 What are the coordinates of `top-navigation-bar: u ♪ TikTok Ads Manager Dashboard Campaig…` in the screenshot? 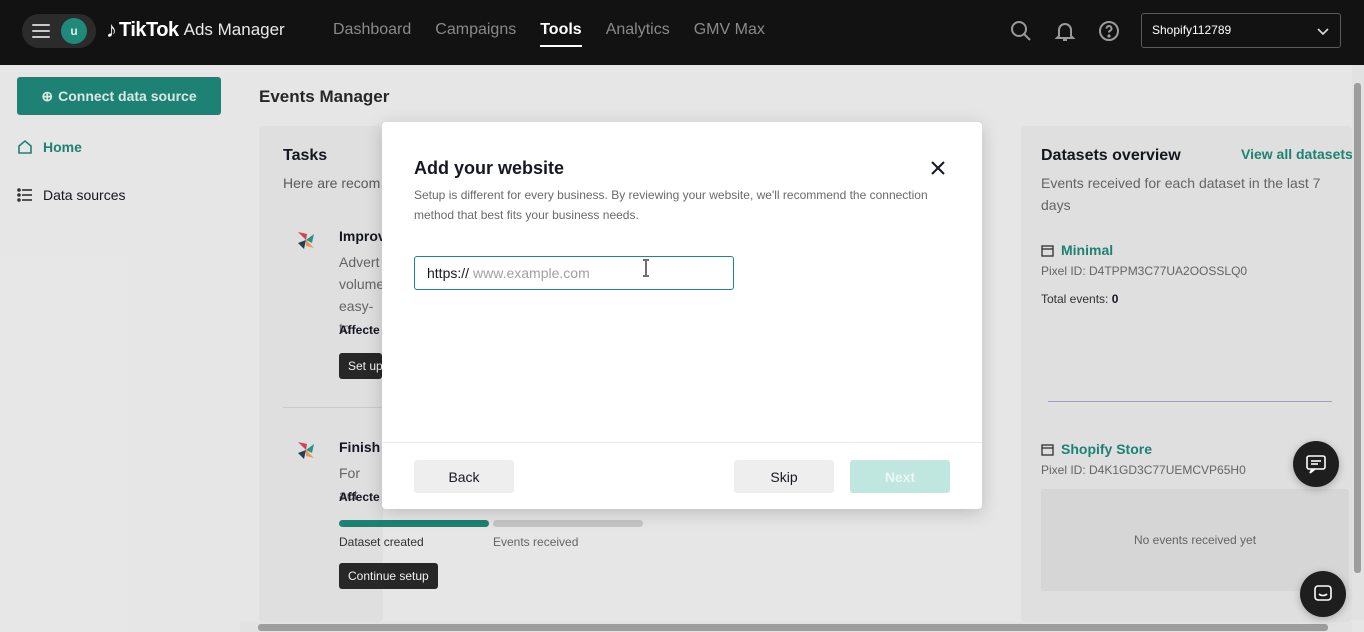 It's located at (682, 32).